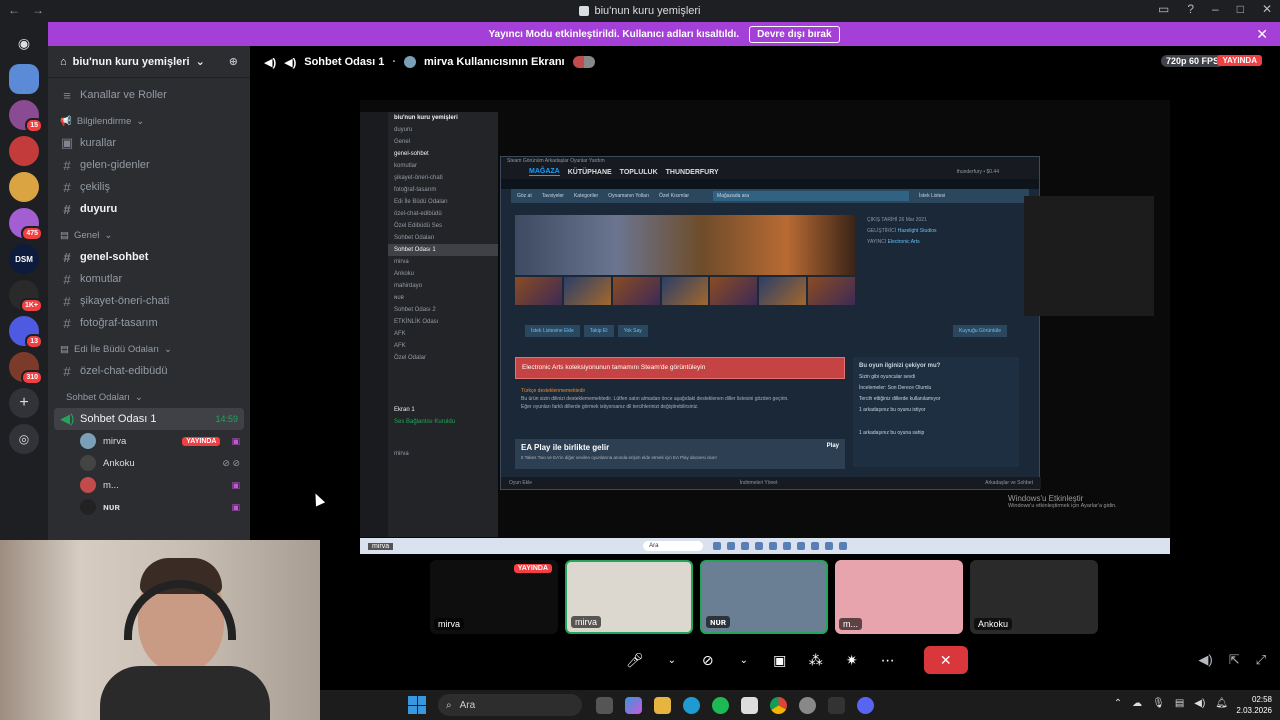 The width and height of the screenshot is (1280, 720). I want to click on steam-nav-community: TOPLULUK, so click(639, 172).